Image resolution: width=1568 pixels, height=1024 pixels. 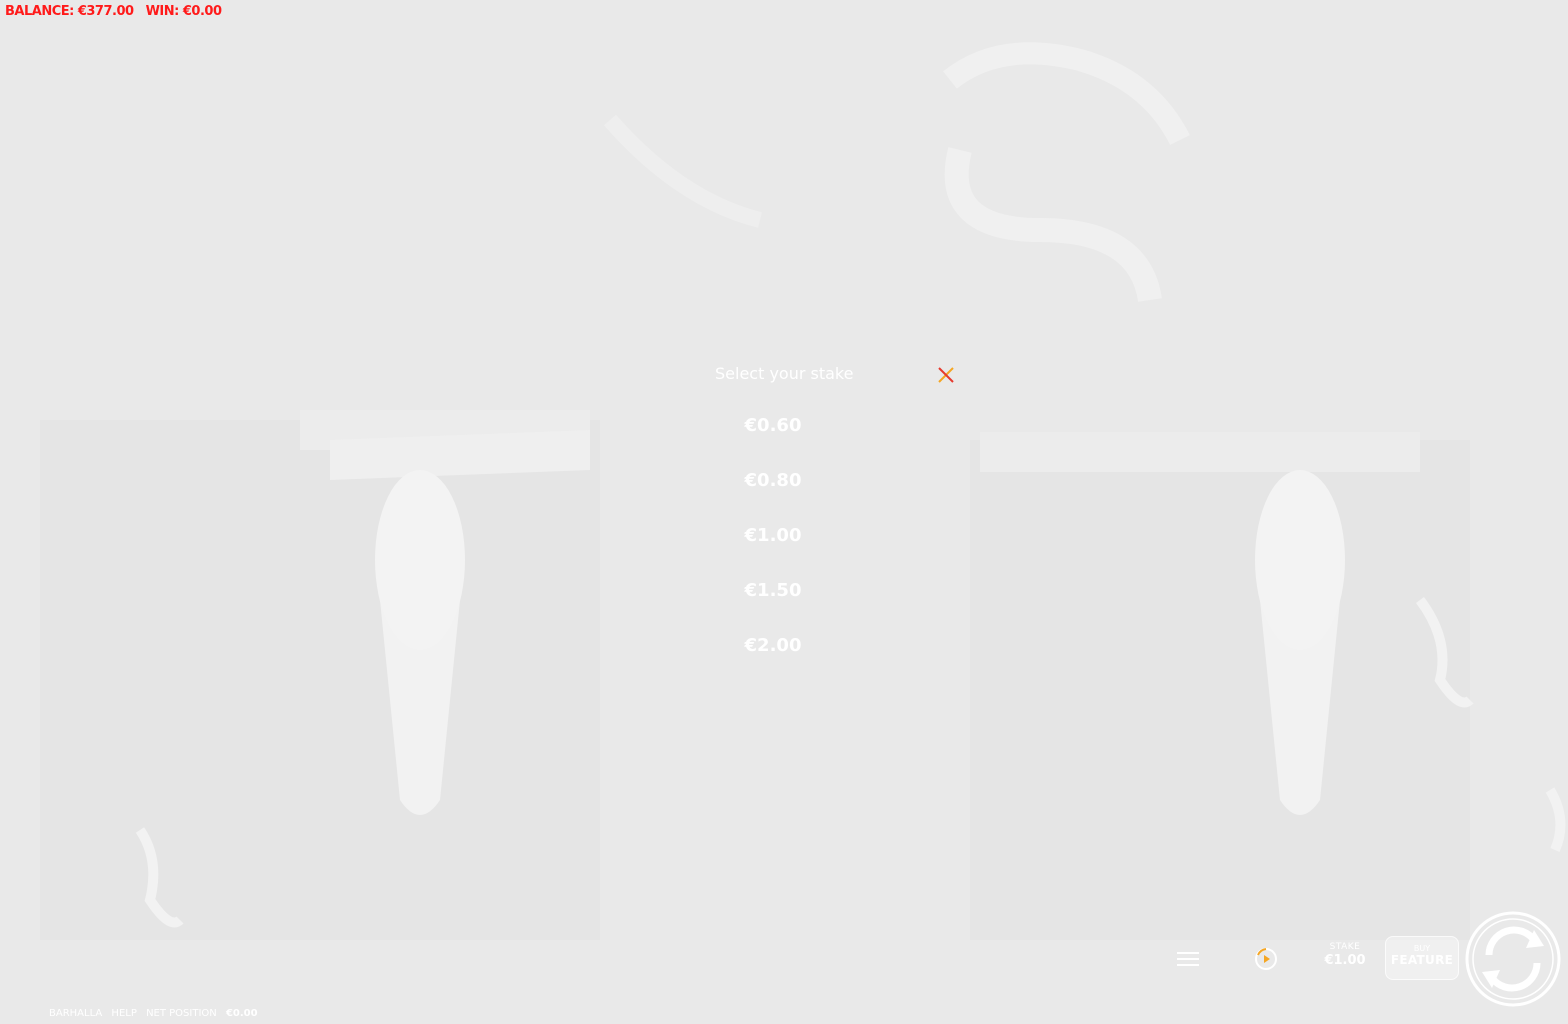 I want to click on autoplay-icon, so click(x=1266, y=959).